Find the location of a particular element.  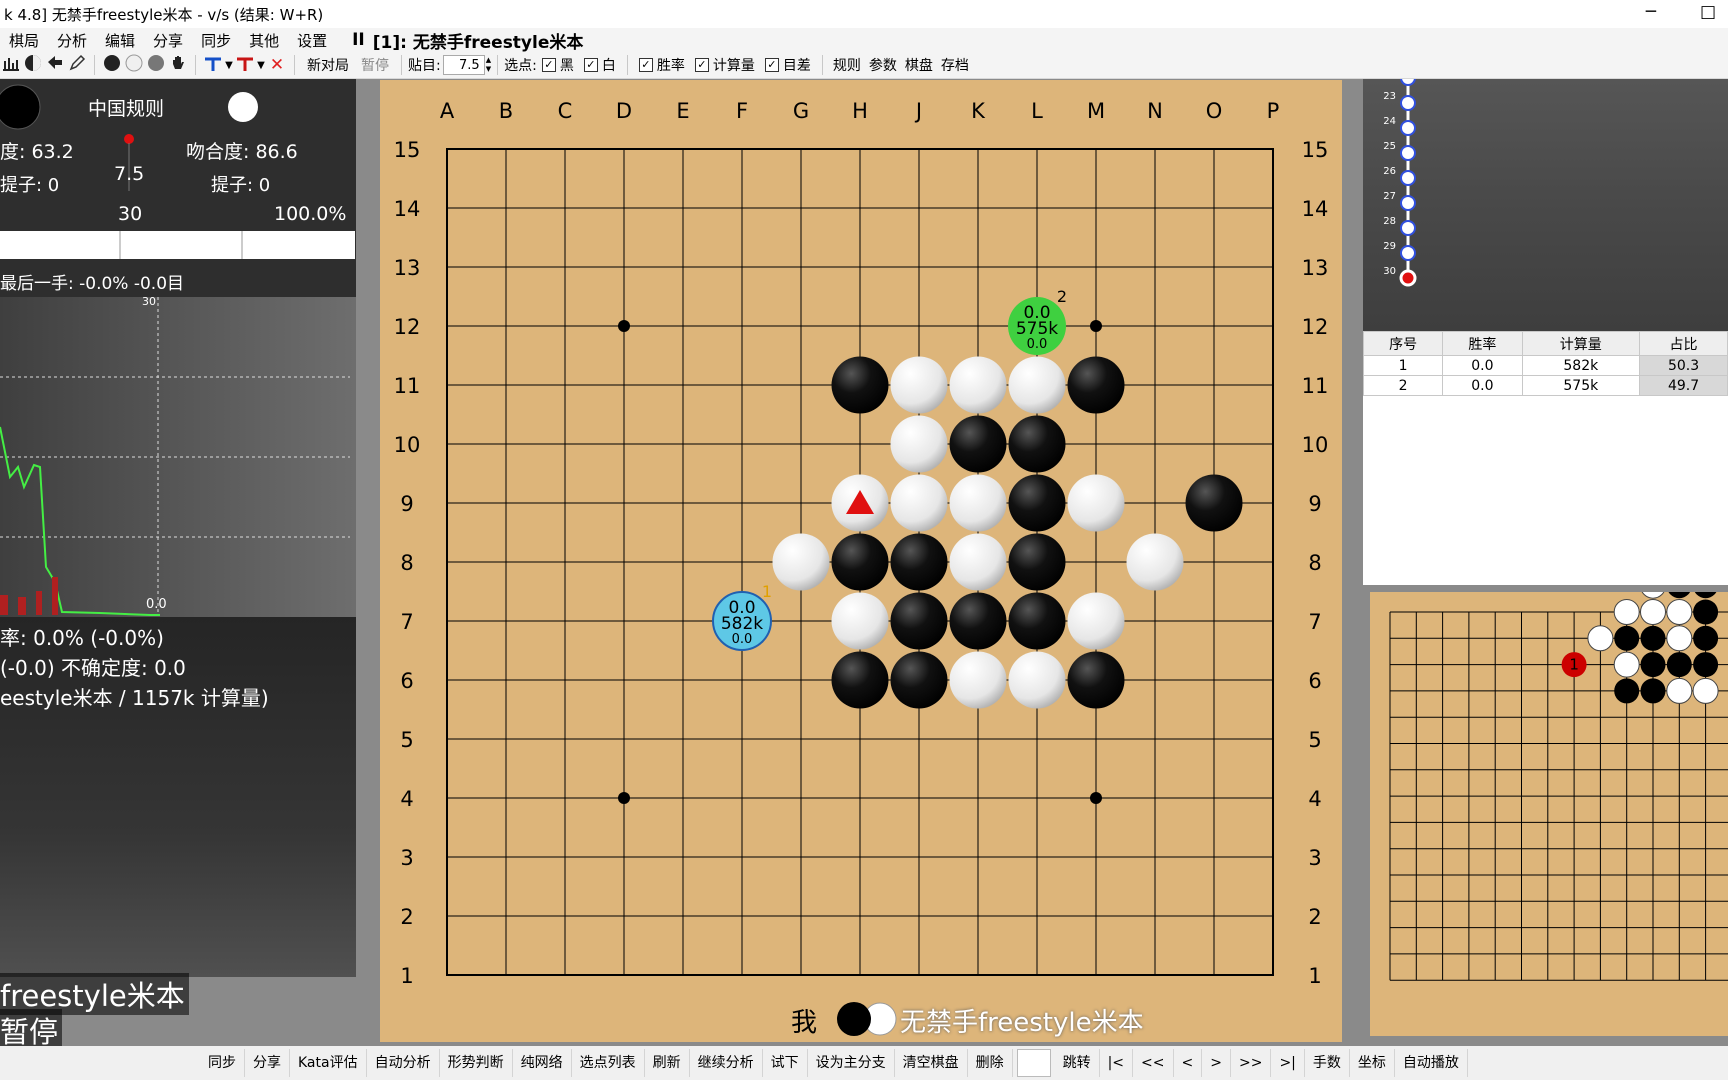

table-row: 1 0.0 582k 50.3 is located at coordinates (1545, 365).